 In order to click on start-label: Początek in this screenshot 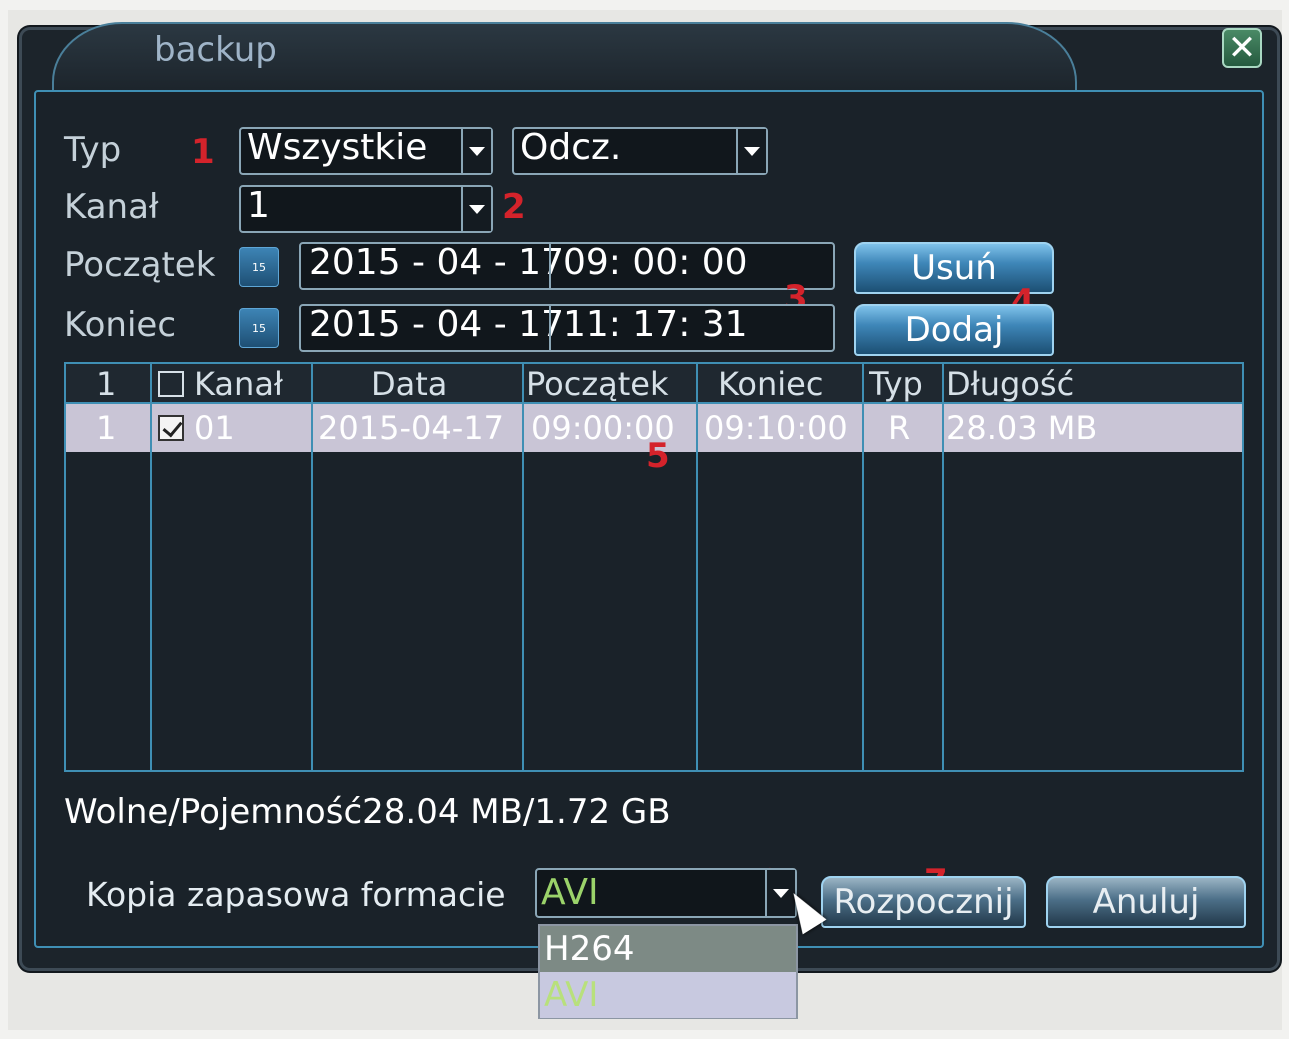, I will do `click(140, 265)`.